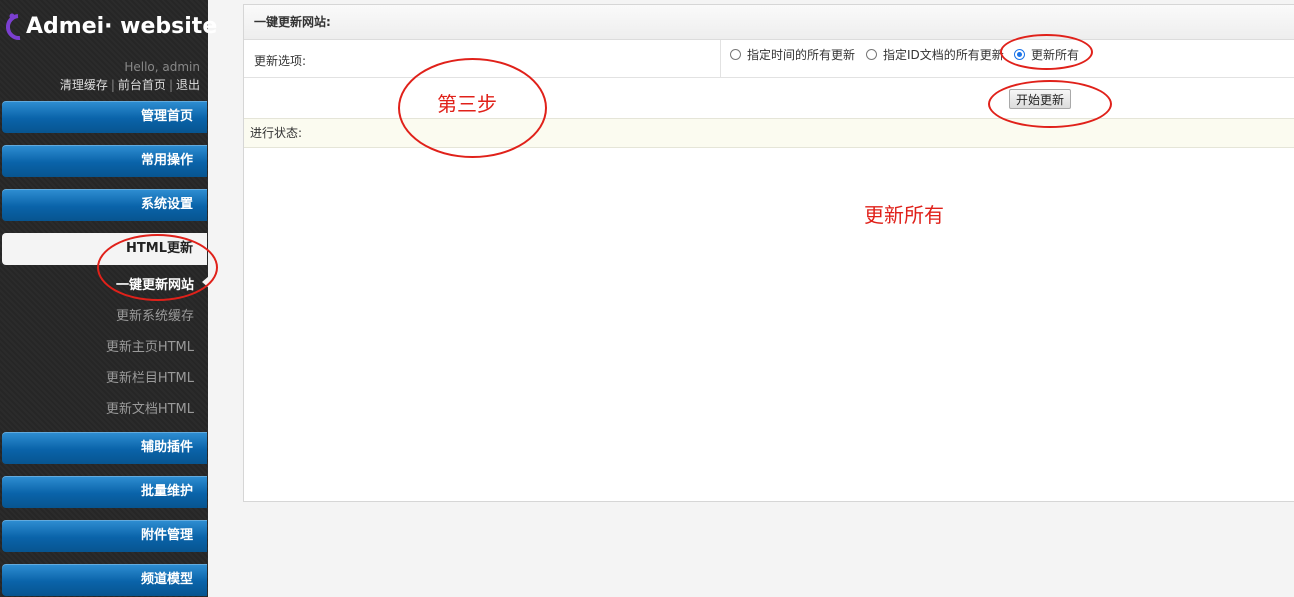 The height and width of the screenshot is (597, 1294). Describe the element at coordinates (467, 104) in the screenshot. I see `annotation-step-text: 第三步` at that location.